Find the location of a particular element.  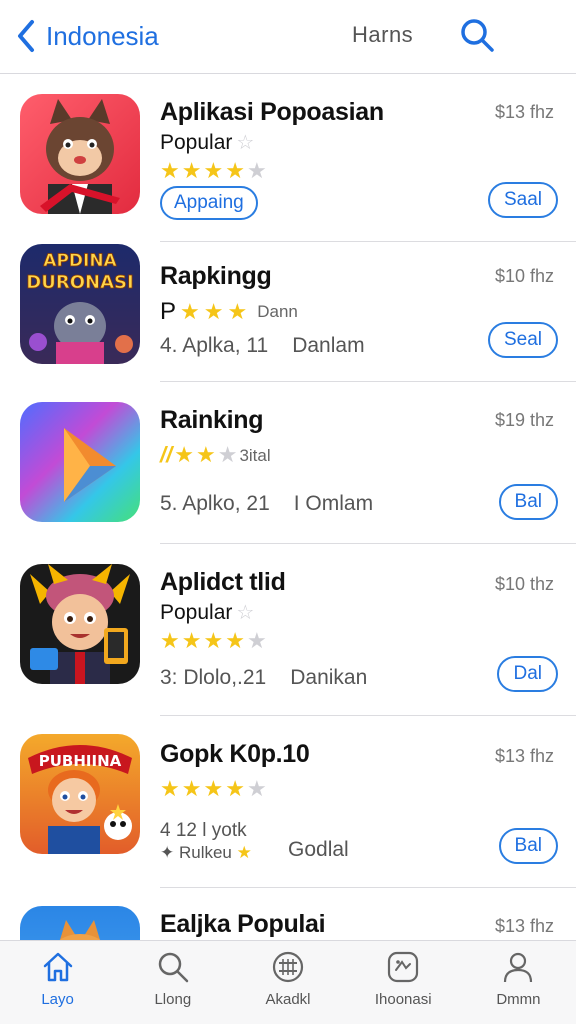

app-meta: 4 12 l yotk ✦ Rulkeu ★ is located at coordinates (206, 842).